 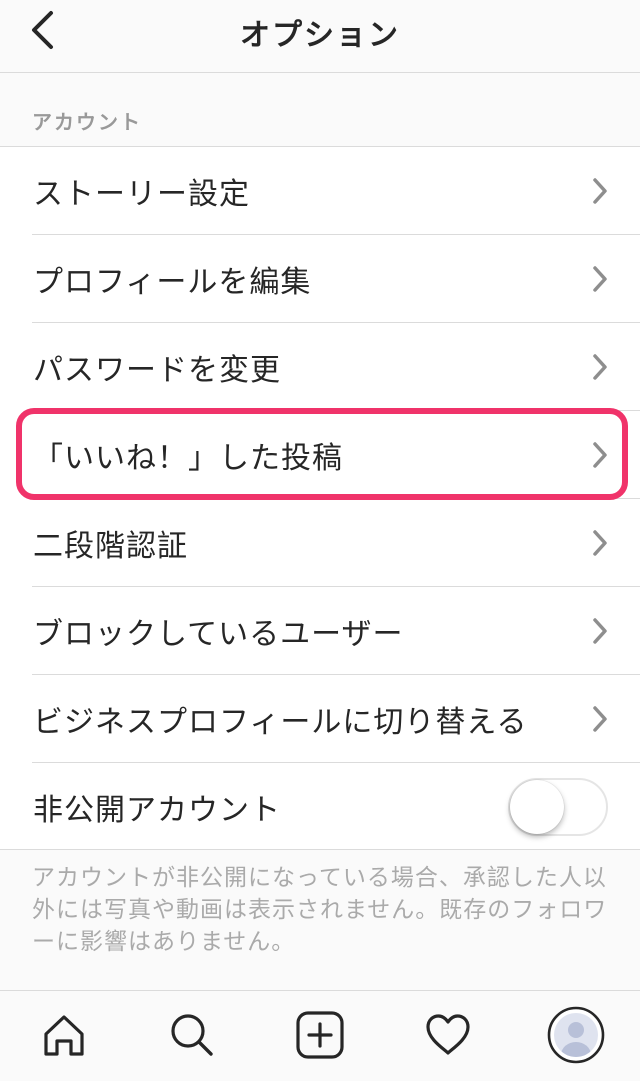 I want to click on settings-item-change-password: パスワードを変更, so click(x=320, y=367).